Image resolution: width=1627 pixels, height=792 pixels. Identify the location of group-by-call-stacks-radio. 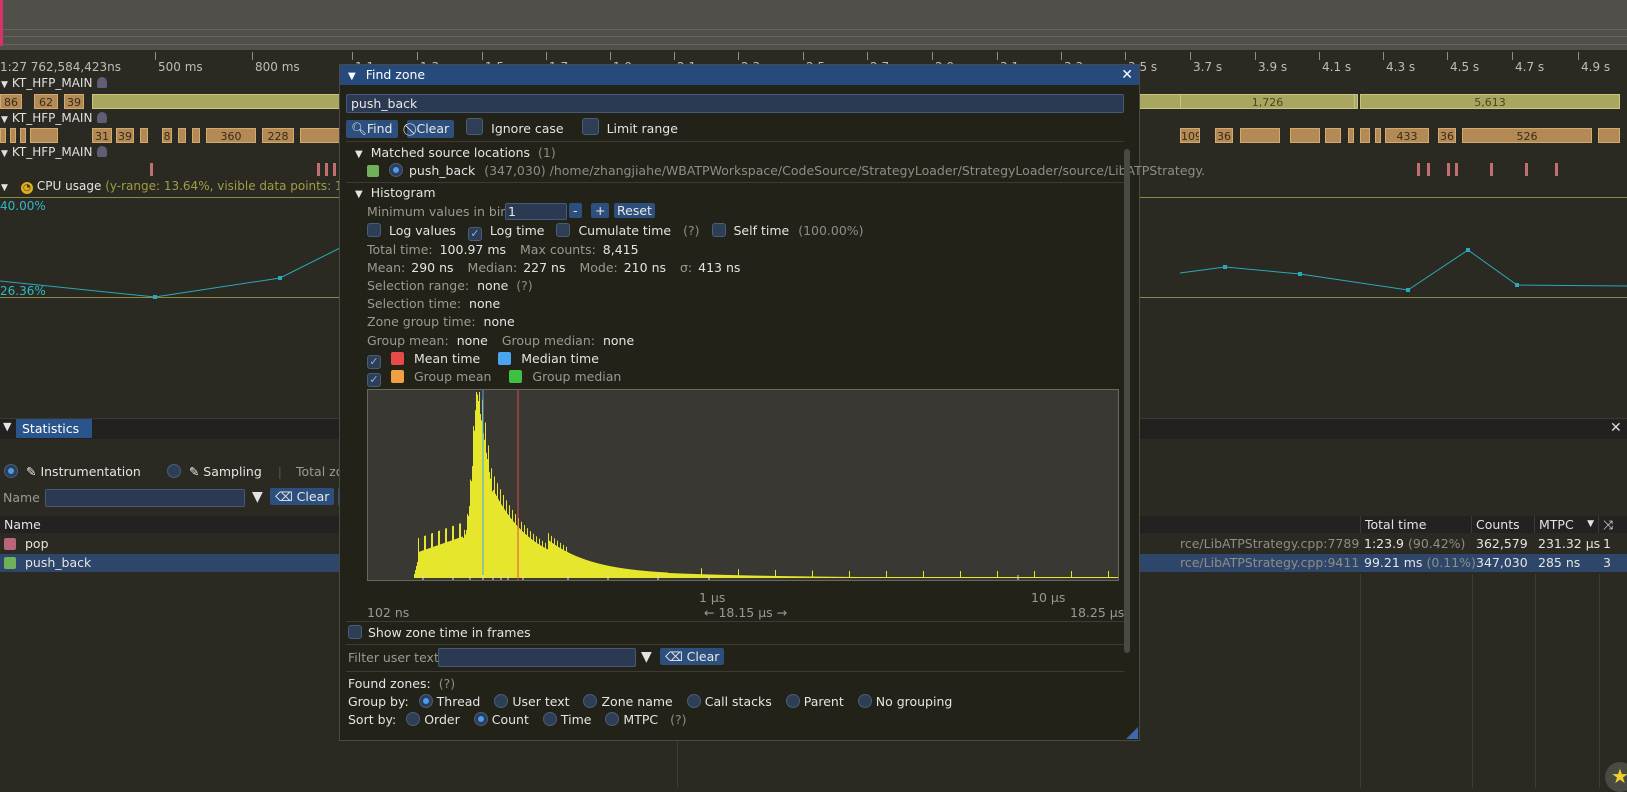
(693, 701).